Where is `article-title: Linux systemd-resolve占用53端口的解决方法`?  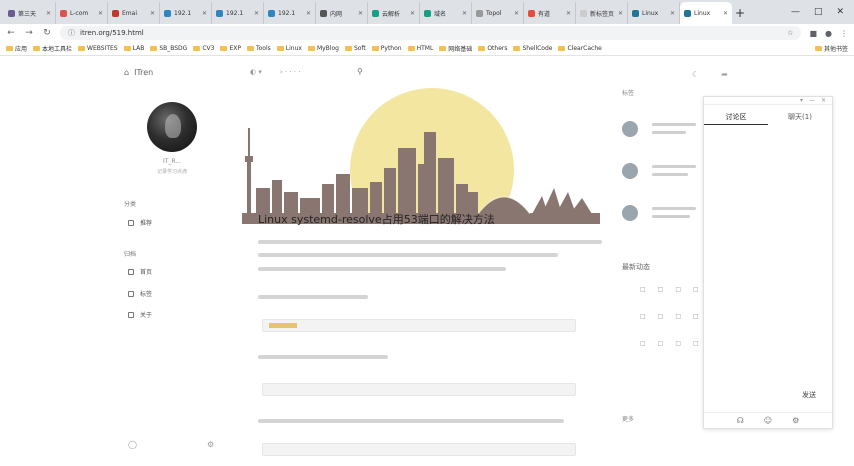
article-title: Linux systemd-resolve占用53端口的解决方法 is located at coordinates (376, 219).